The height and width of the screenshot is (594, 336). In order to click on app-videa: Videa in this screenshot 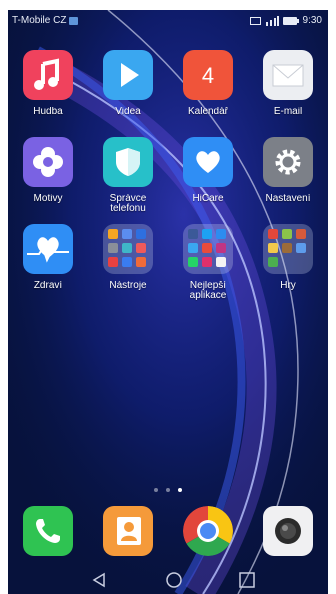, I will do `click(128, 83)`.